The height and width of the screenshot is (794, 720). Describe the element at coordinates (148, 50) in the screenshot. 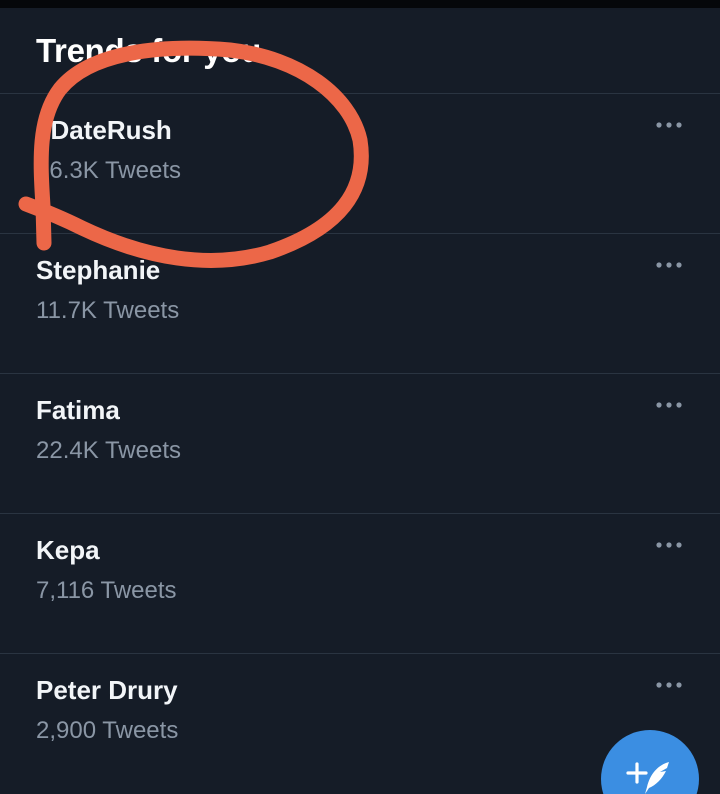

I see `trends-heading: Trends for you` at that location.